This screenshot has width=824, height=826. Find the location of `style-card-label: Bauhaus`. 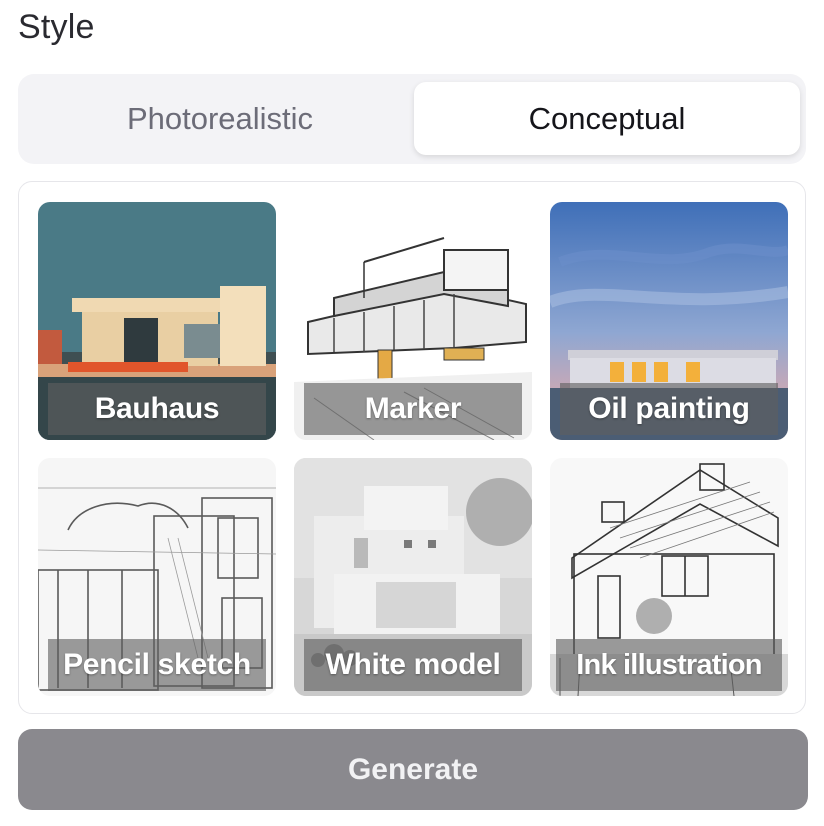

style-card-label: Bauhaus is located at coordinates (157, 409).